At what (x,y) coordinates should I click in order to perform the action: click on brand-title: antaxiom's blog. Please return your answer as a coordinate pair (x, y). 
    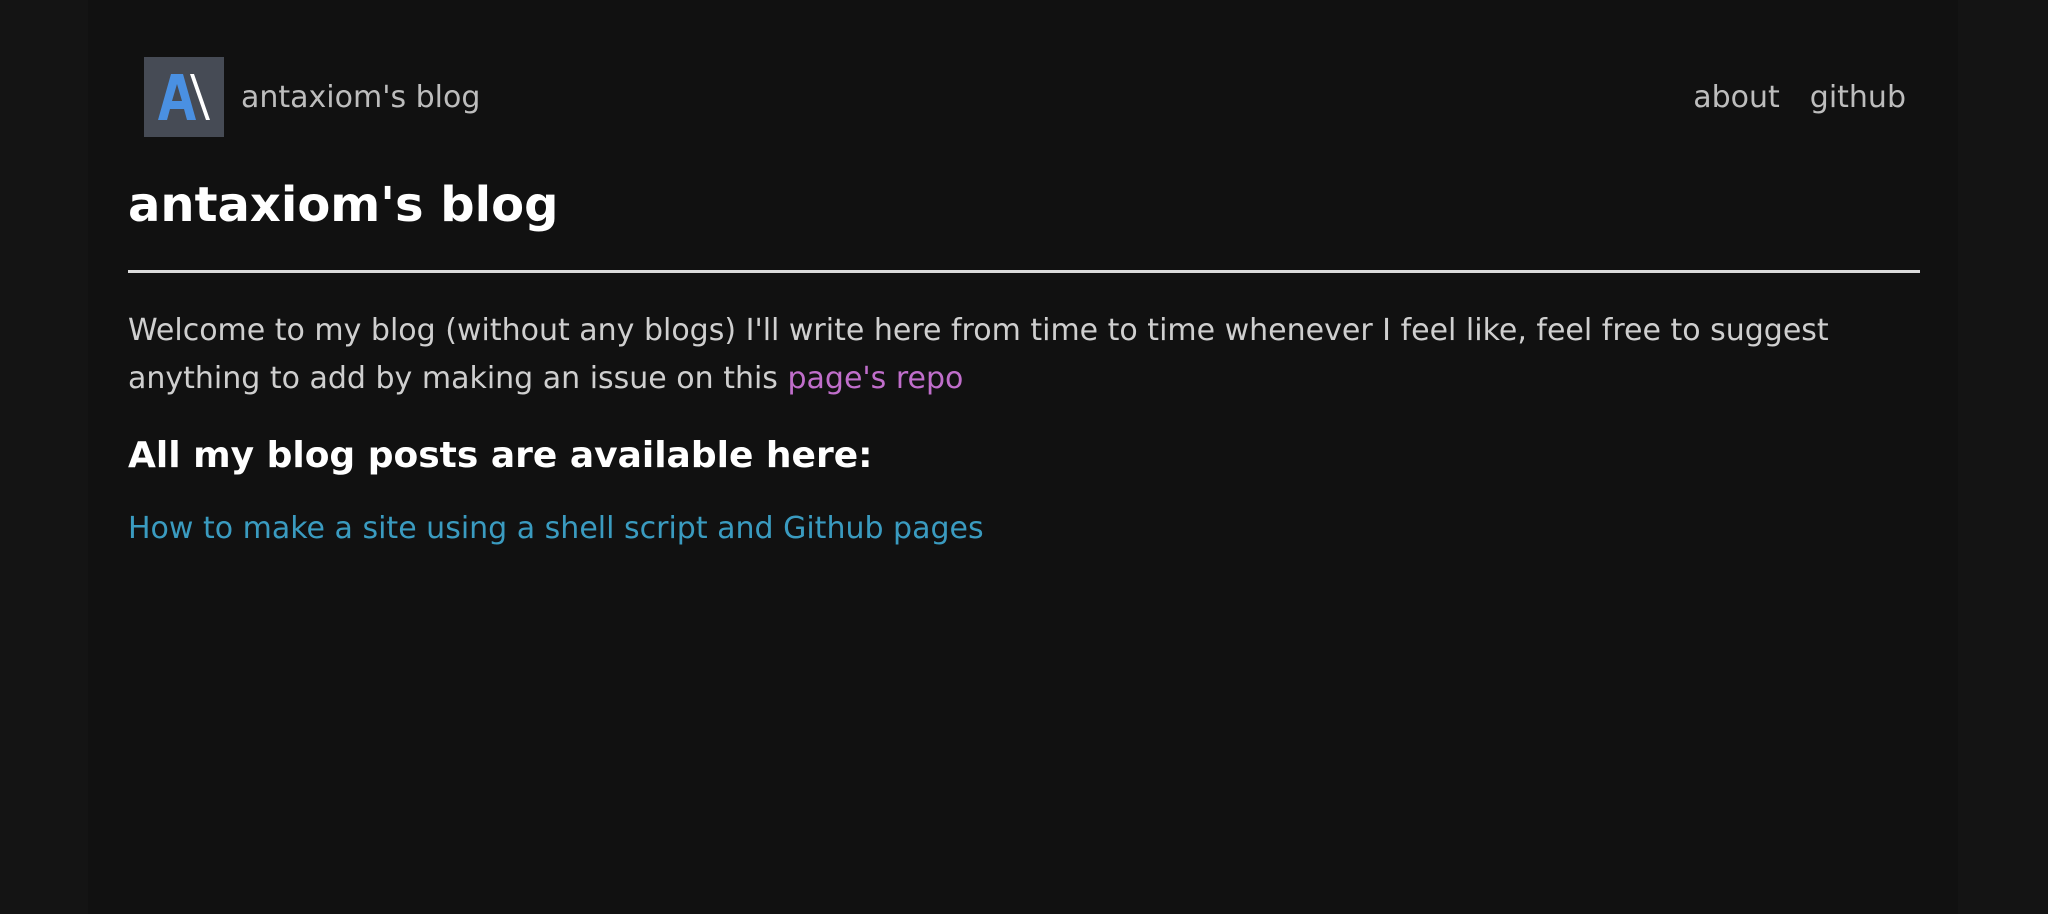
    Looking at the image, I should click on (361, 97).